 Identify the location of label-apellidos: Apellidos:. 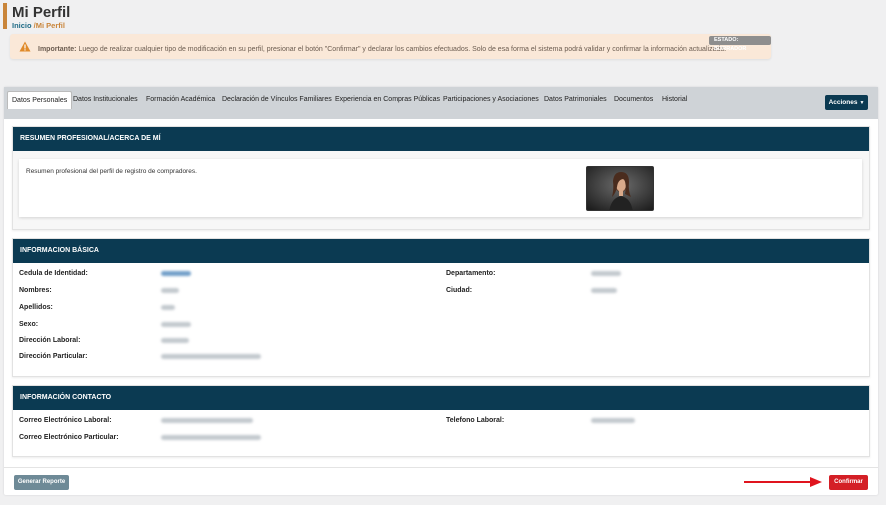
(36, 307).